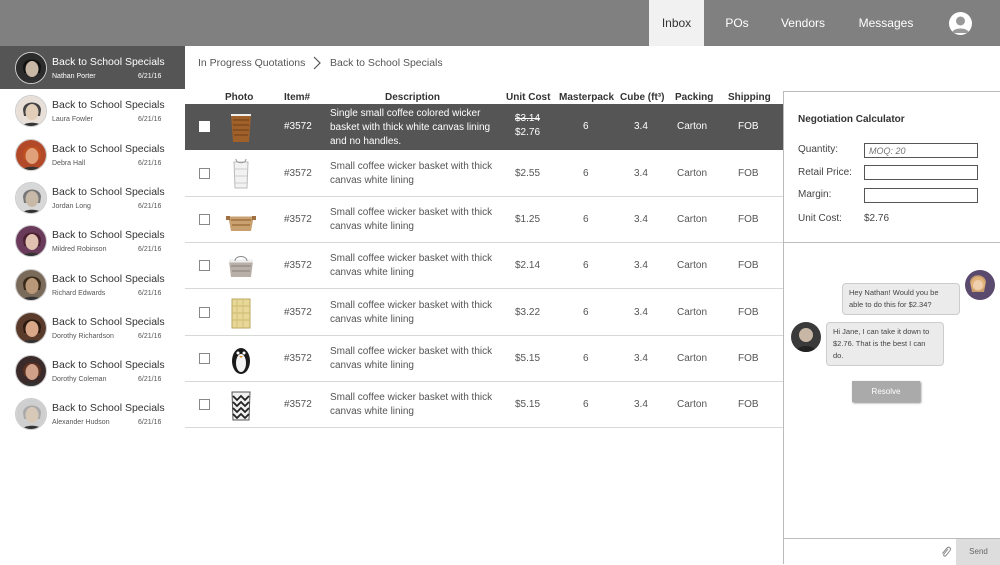 The width and height of the screenshot is (1000, 565). Describe the element at coordinates (886, 23) in the screenshot. I see `tab-messages: Messages` at that location.